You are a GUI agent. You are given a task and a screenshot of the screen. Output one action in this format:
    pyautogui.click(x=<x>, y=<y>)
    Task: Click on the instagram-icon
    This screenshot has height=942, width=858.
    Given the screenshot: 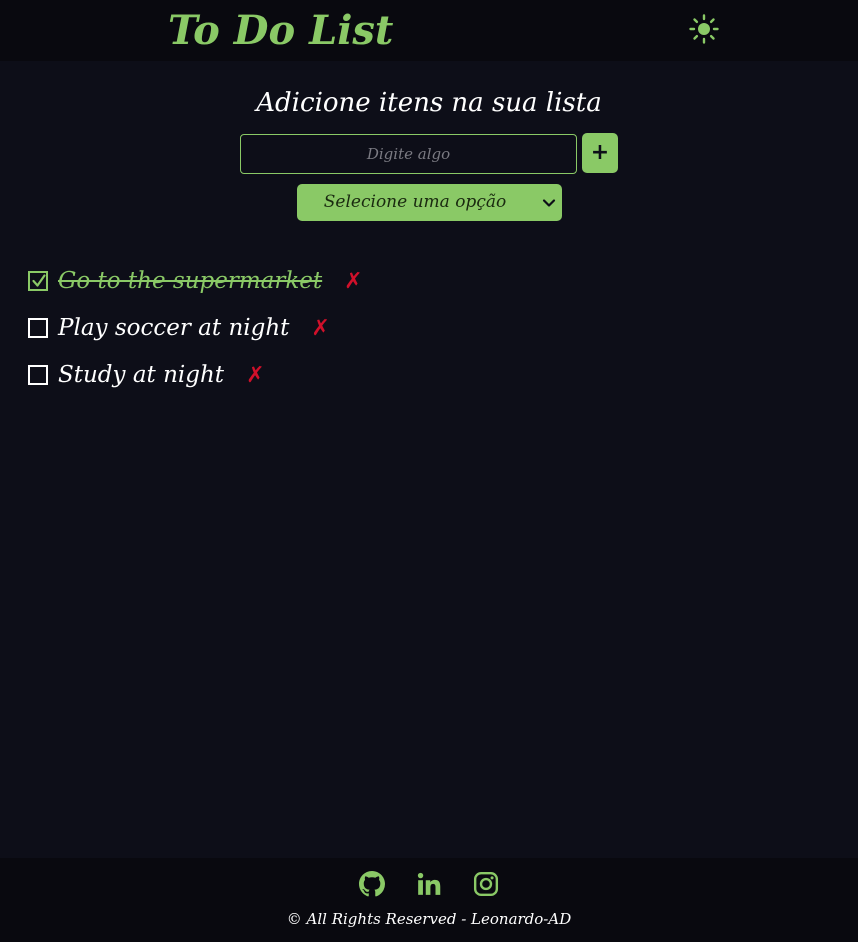 What is the action you would take?
    pyautogui.click(x=486, y=884)
    